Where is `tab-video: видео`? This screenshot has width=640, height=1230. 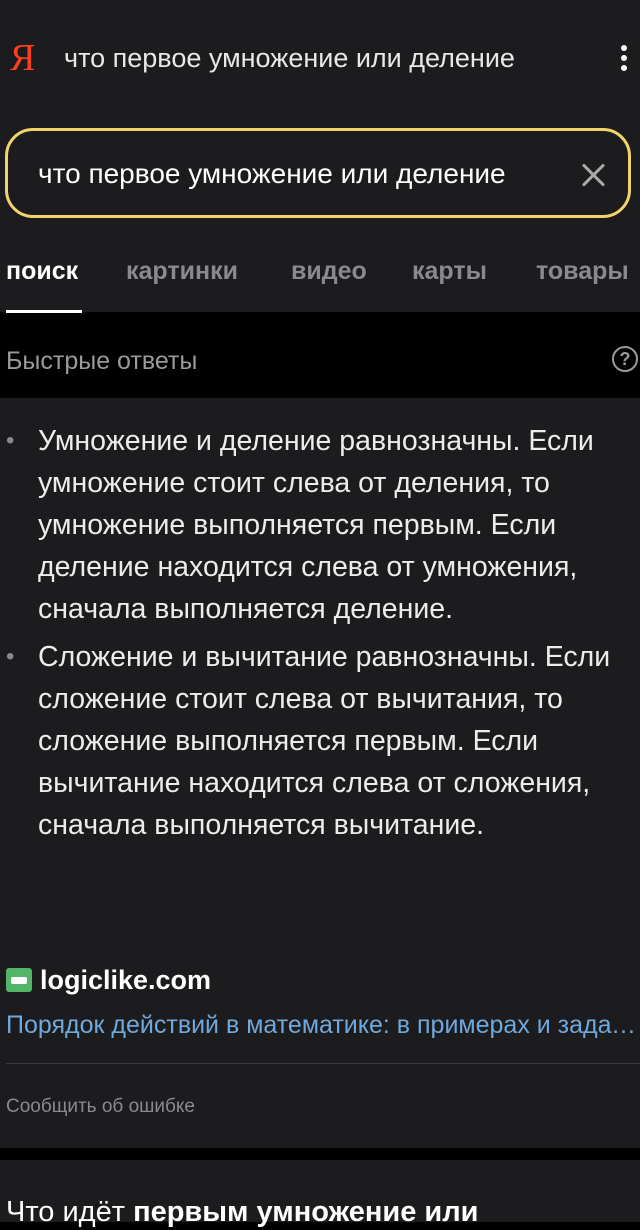 tab-video: видео is located at coordinates (329, 271).